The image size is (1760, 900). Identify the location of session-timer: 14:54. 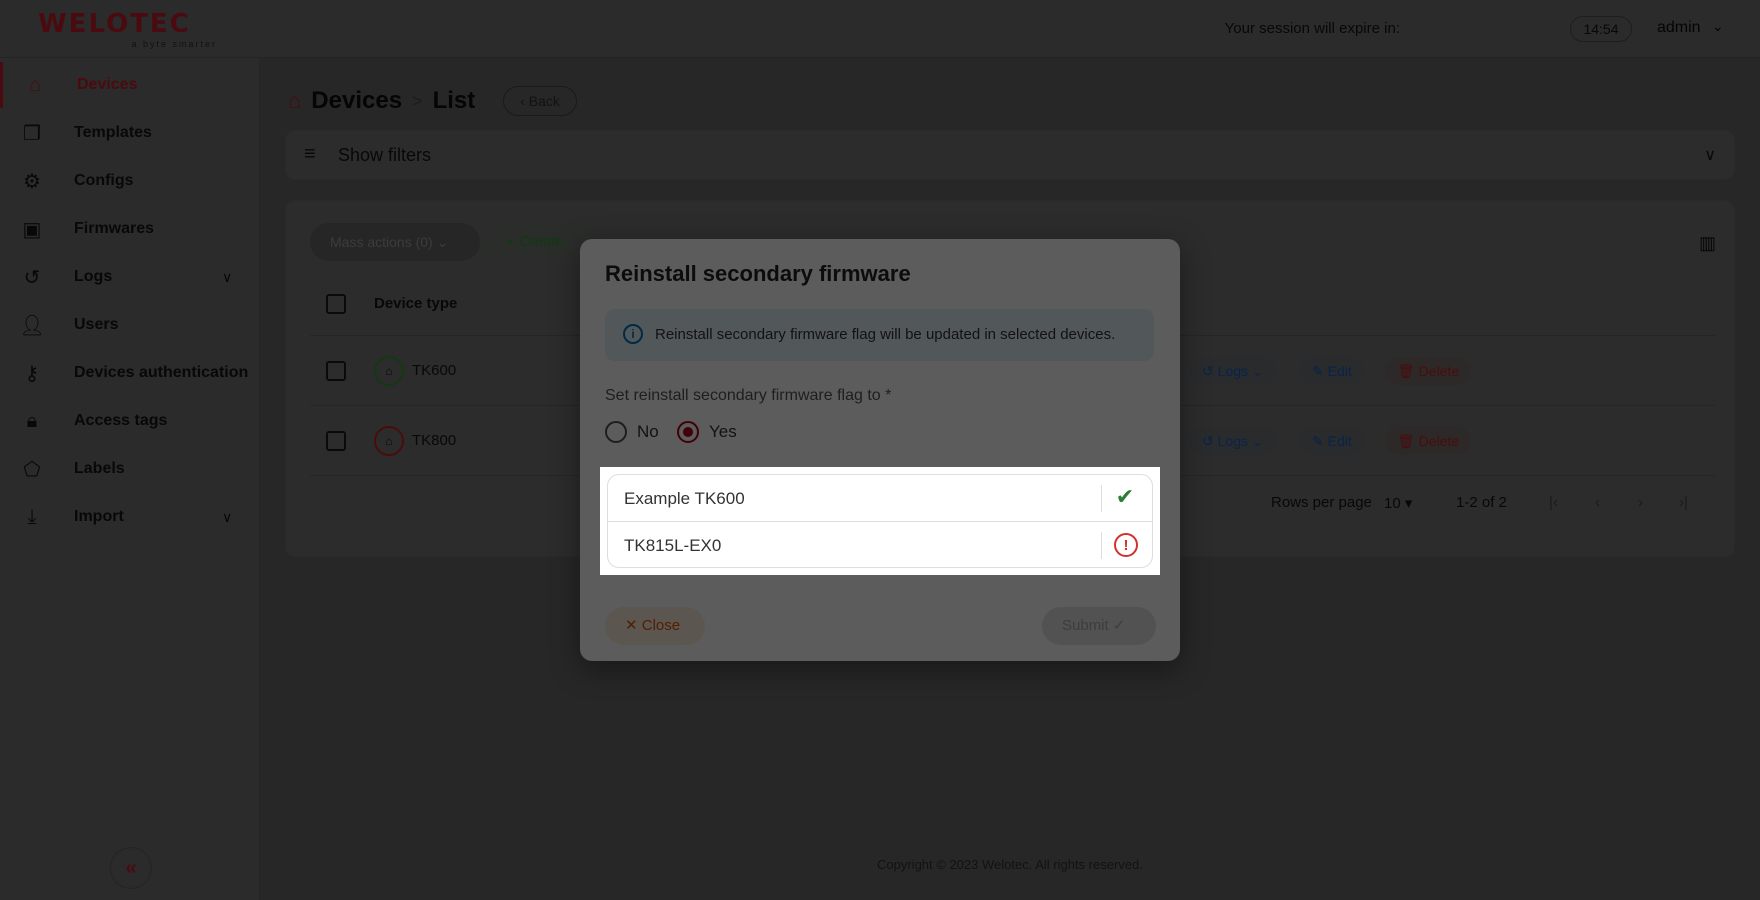
(1601, 29).